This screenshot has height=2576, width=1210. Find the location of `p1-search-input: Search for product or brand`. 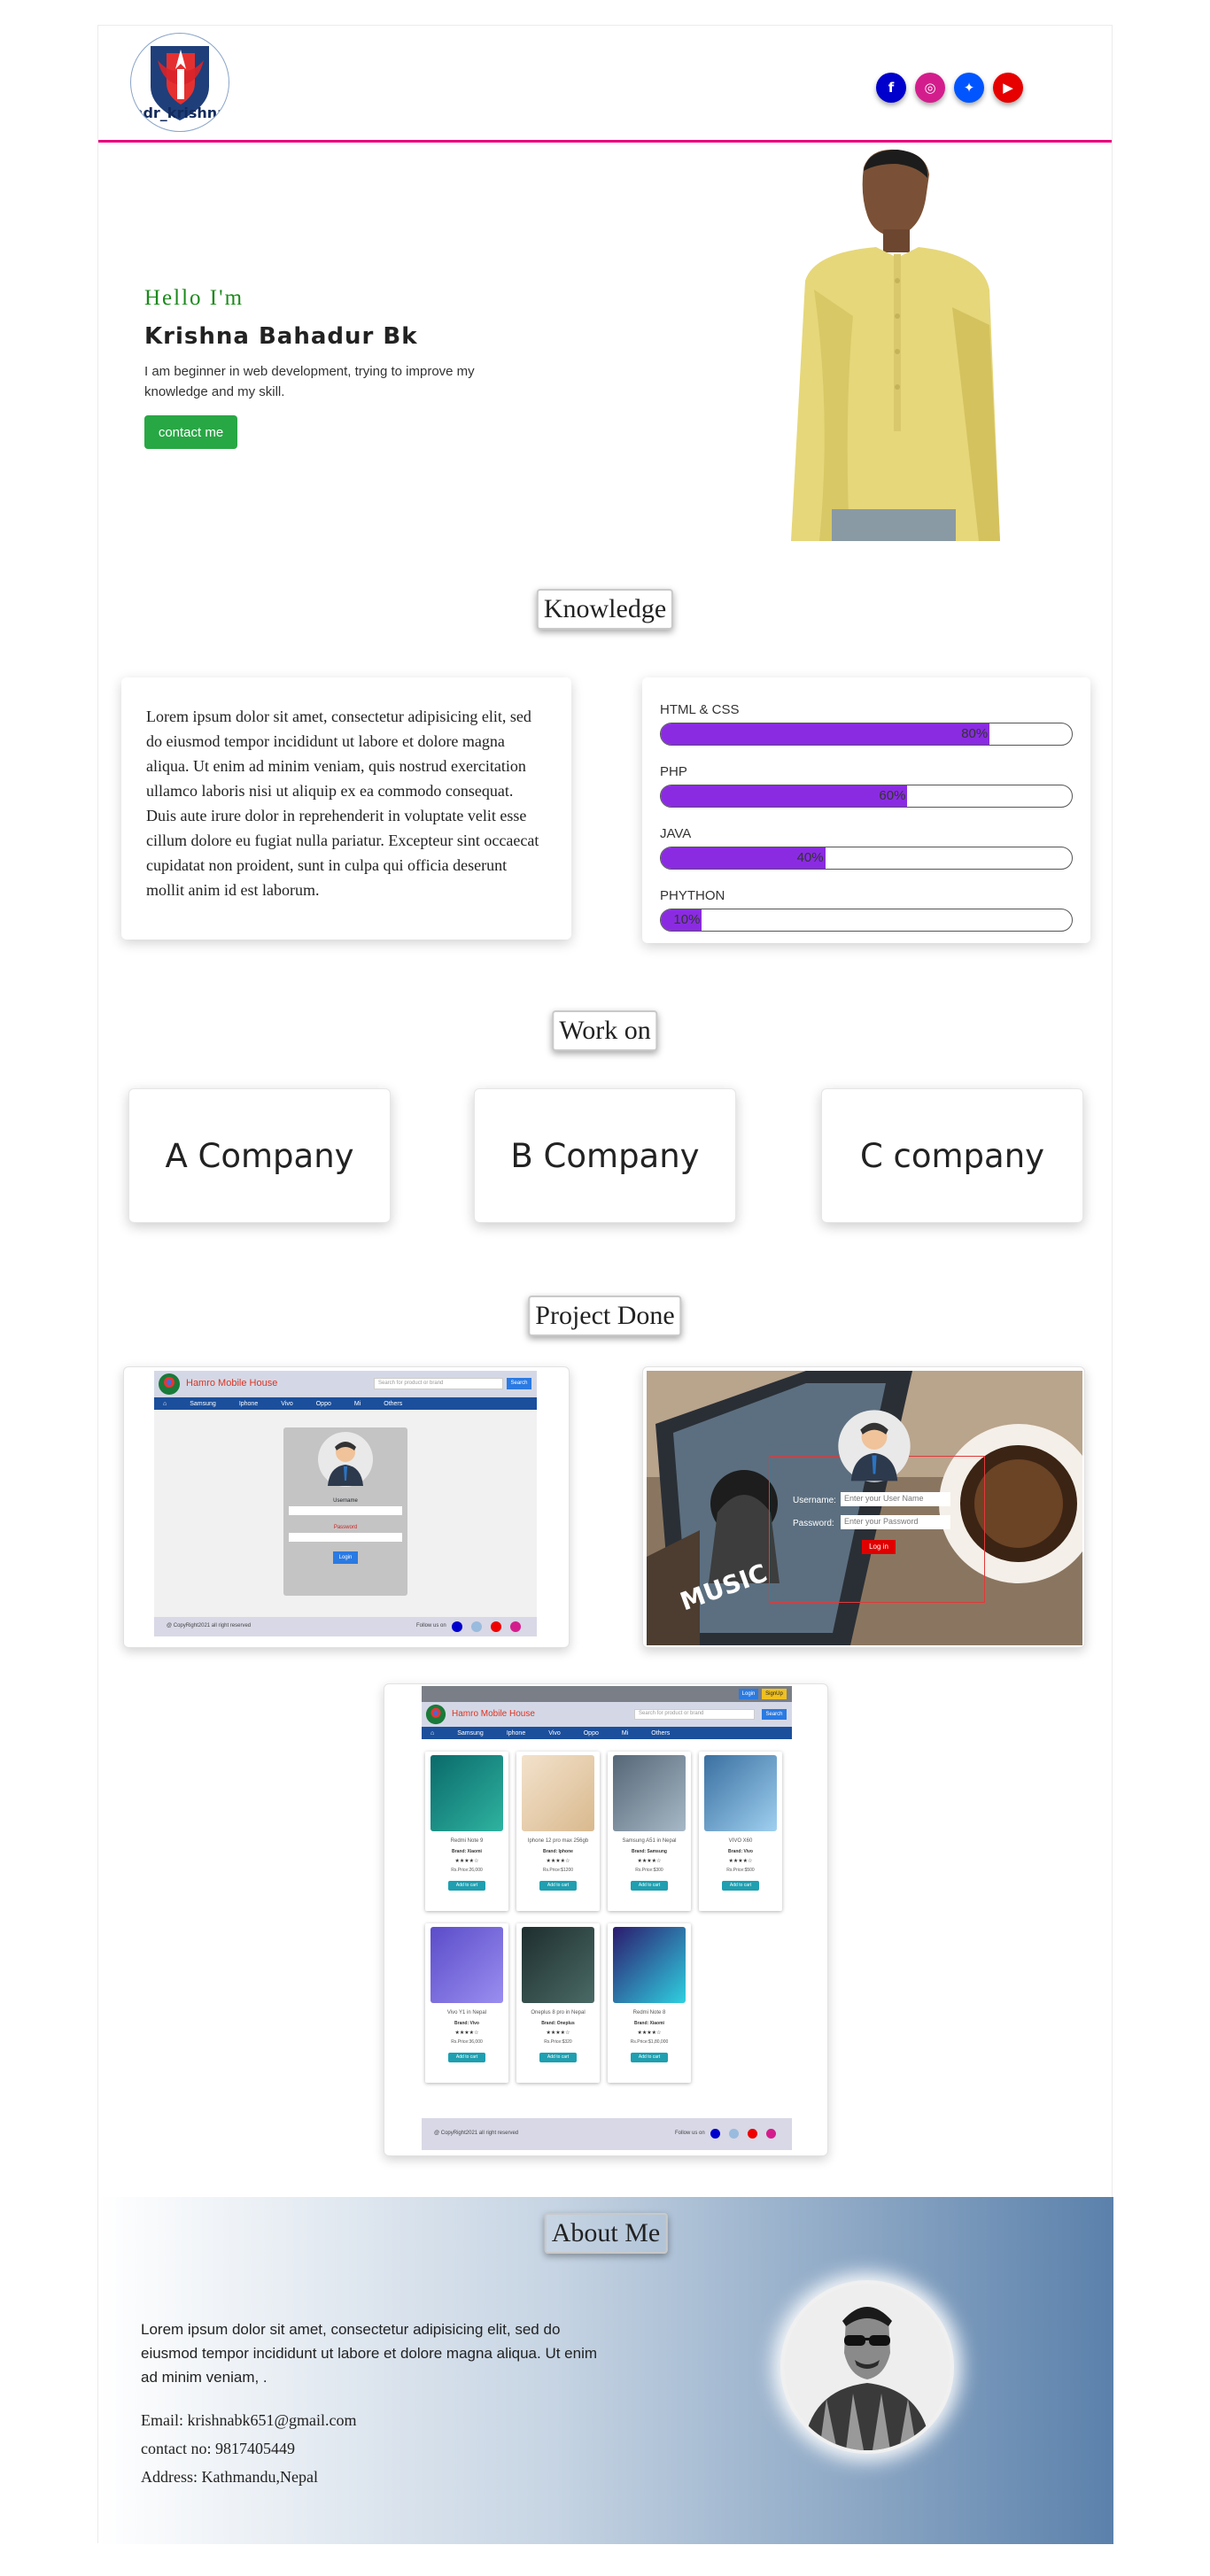

p1-search-input: Search for product or brand is located at coordinates (439, 1383).